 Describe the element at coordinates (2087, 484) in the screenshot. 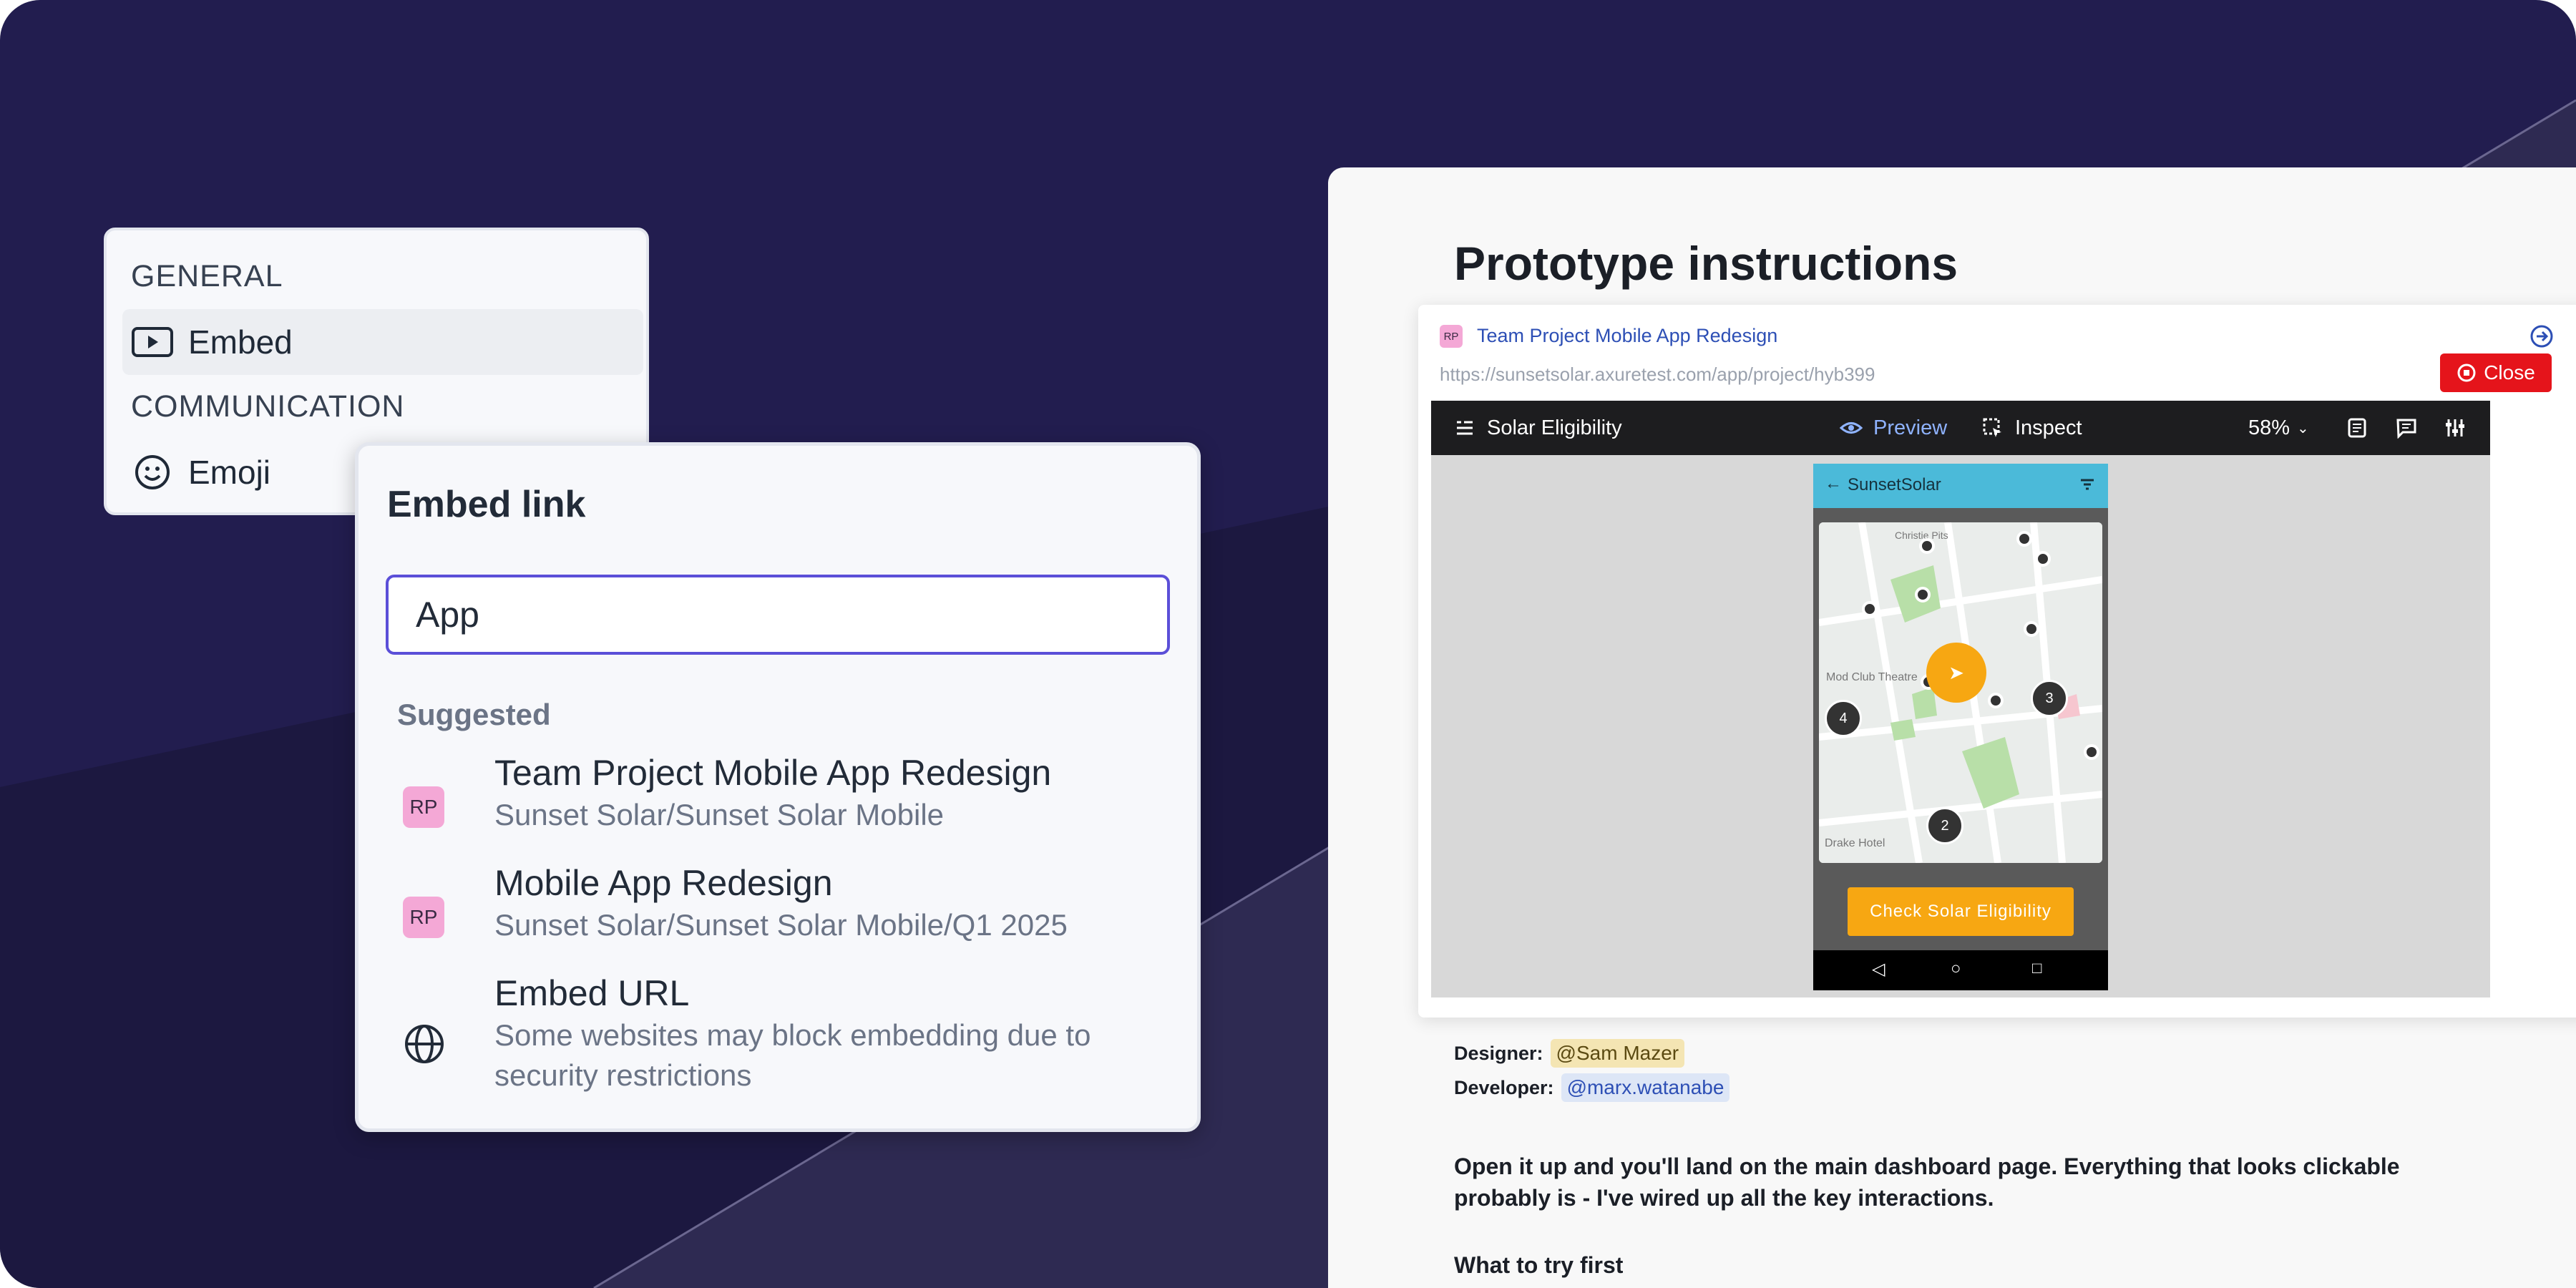

I see `filter-icon` at that location.